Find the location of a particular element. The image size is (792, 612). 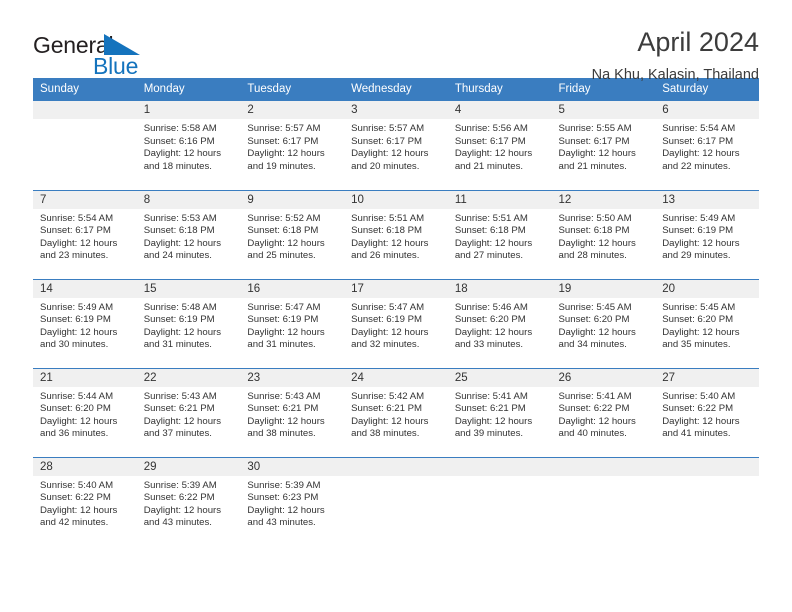

day-cell-details is located at coordinates (707, 478).